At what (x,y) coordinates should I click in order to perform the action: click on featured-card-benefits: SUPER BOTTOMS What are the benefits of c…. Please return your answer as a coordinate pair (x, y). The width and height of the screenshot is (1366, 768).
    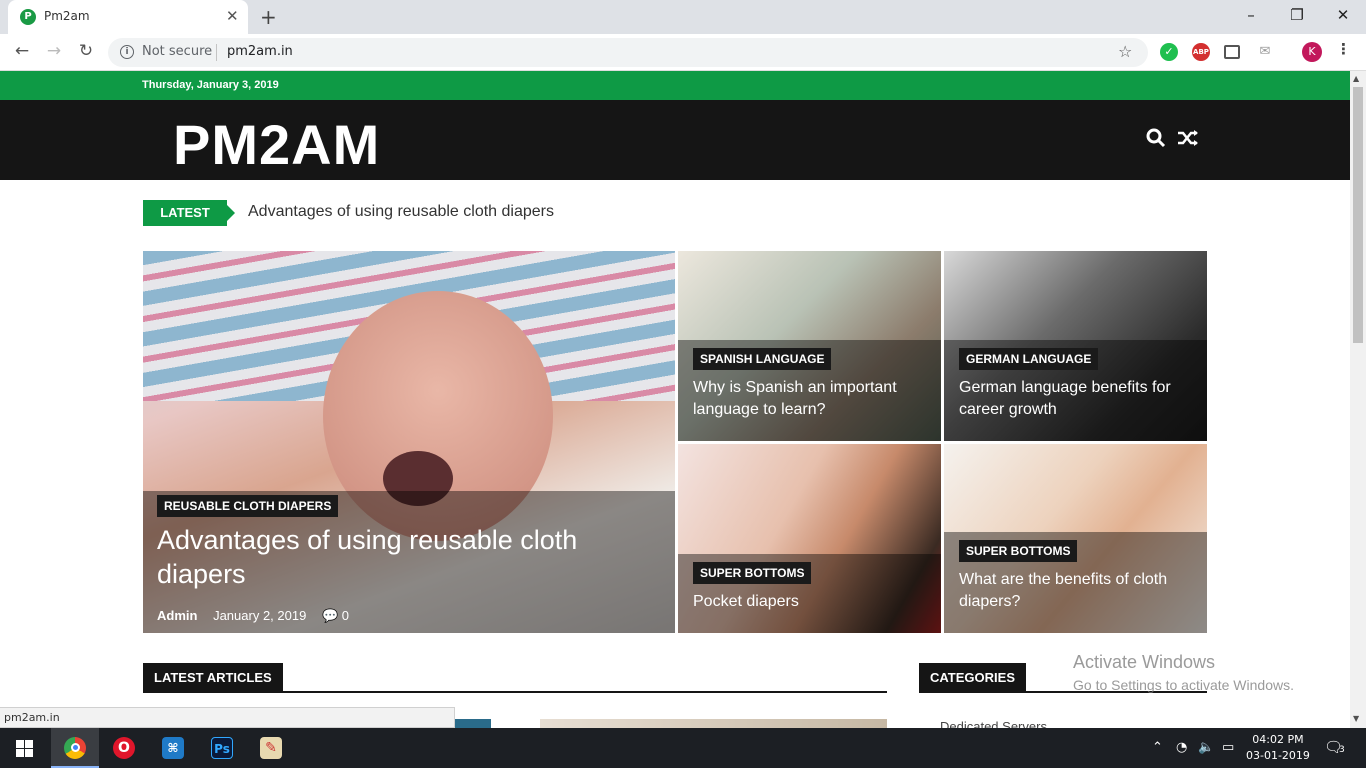
    Looking at the image, I should click on (1075, 538).